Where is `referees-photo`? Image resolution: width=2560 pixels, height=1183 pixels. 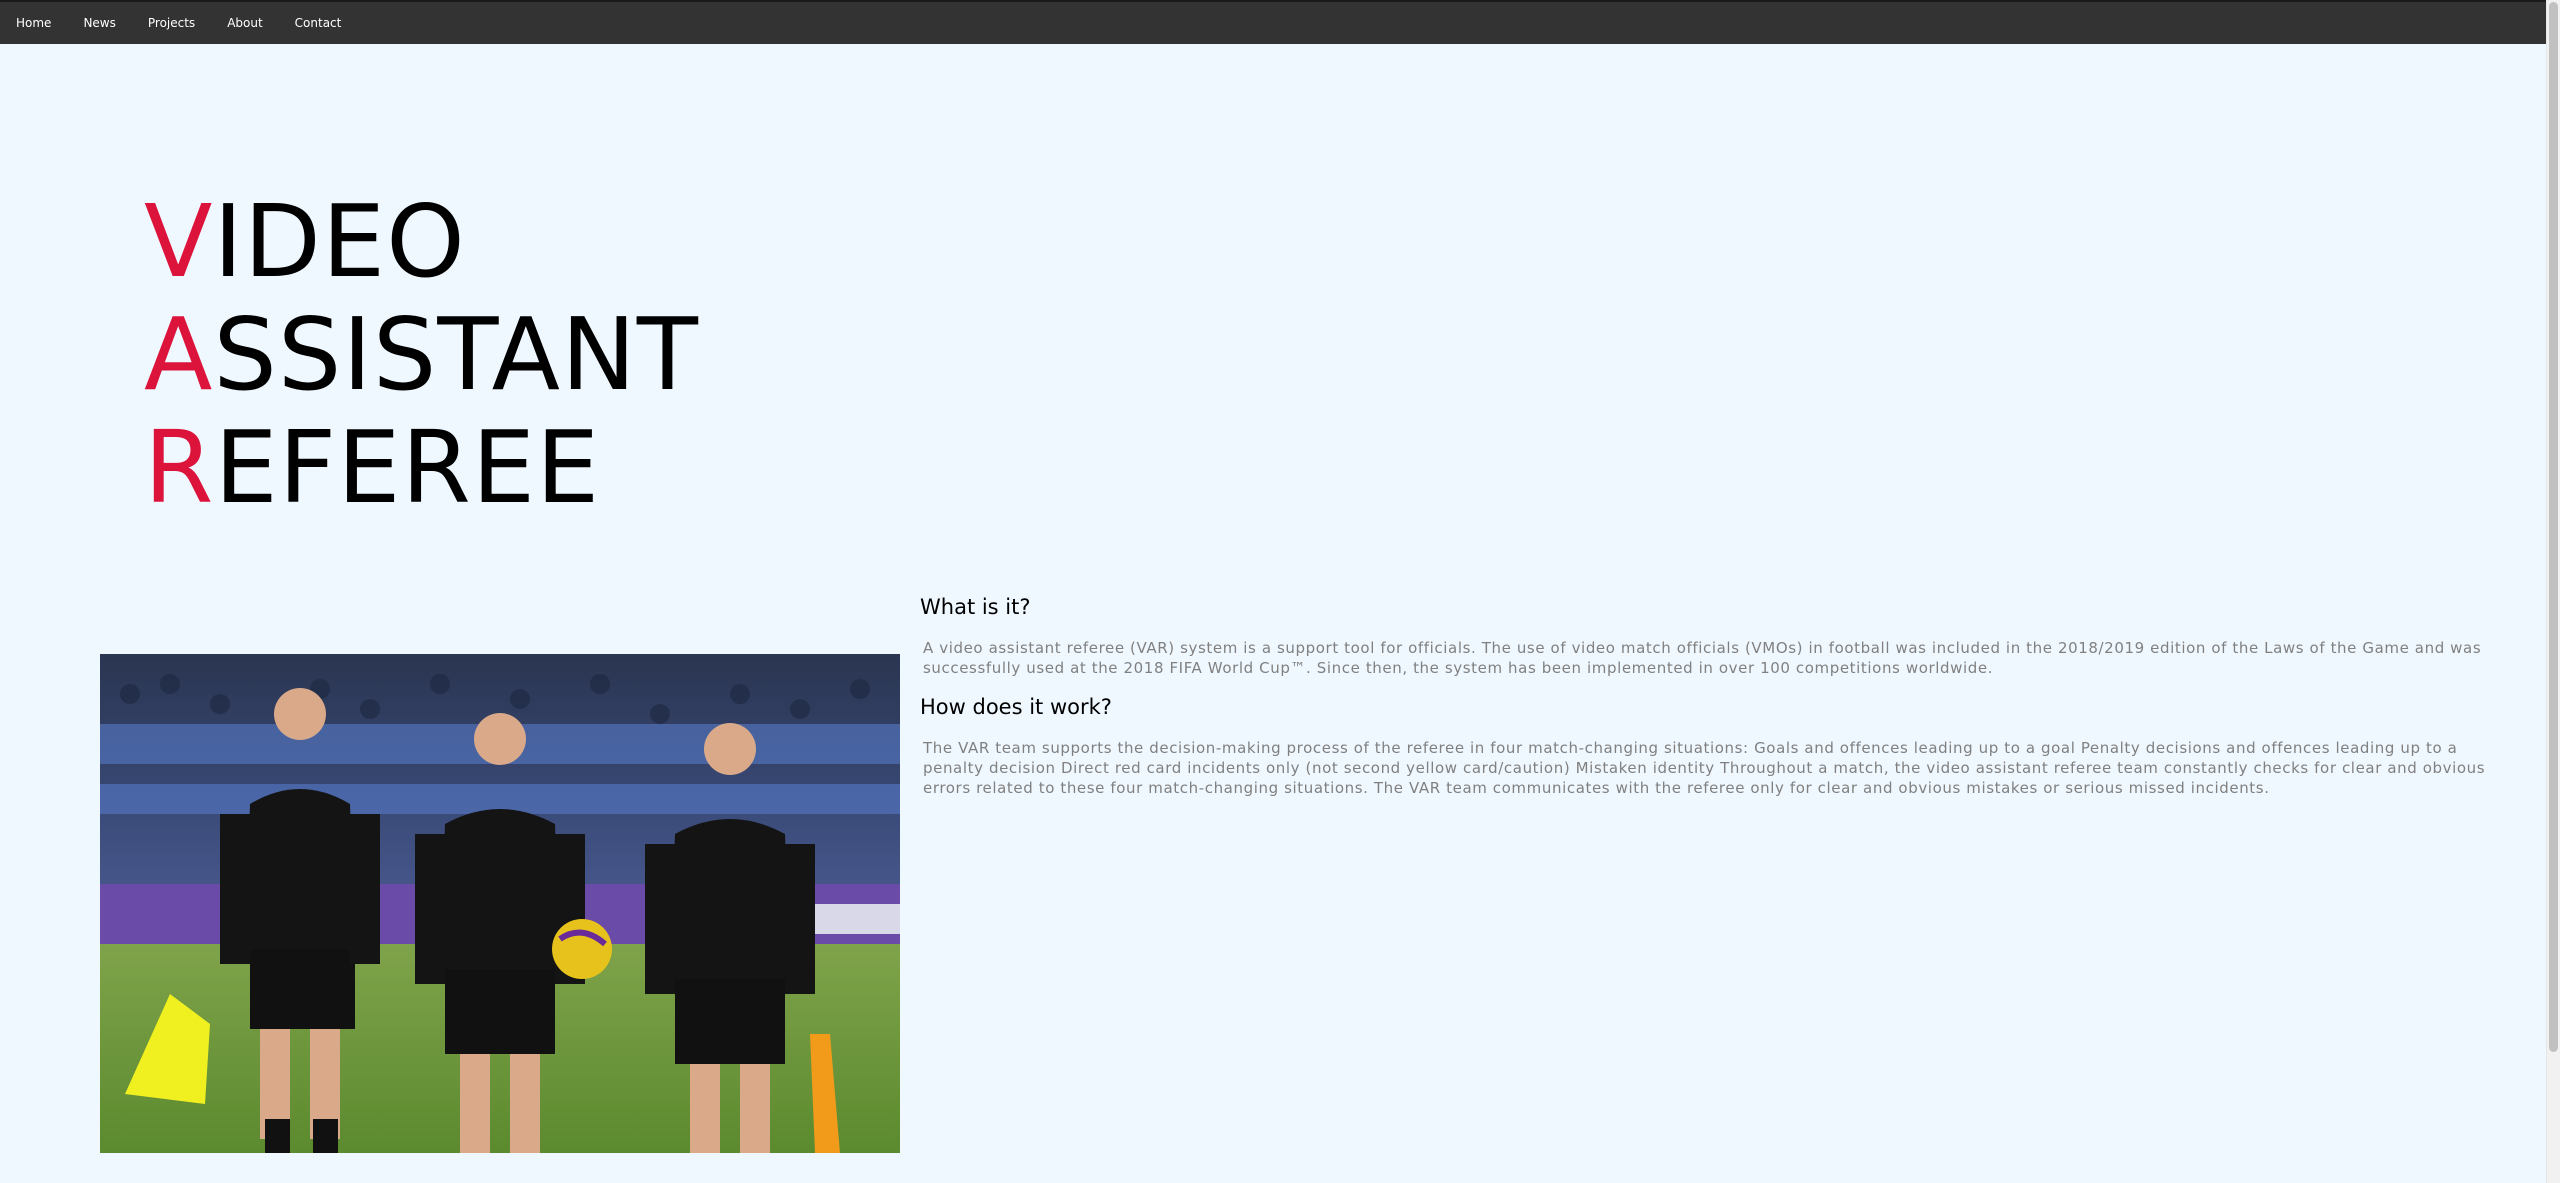
referees-photo is located at coordinates (500, 903).